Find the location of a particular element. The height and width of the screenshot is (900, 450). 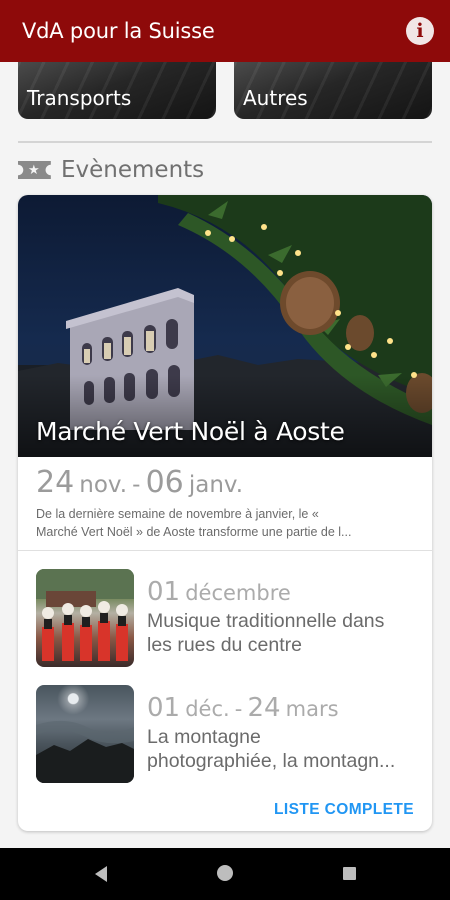

event-date-end-day: 24 is located at coordinates (264, 708).